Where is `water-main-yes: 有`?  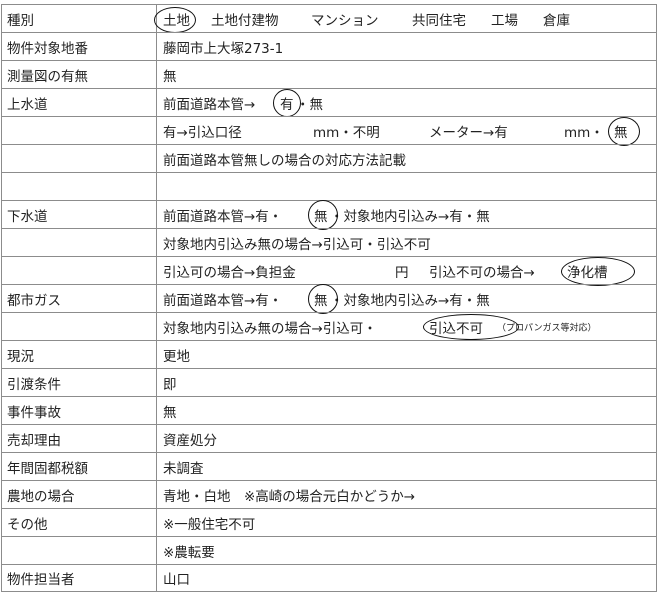
water-main-yes: 有 is located at coordinates (287, 104).